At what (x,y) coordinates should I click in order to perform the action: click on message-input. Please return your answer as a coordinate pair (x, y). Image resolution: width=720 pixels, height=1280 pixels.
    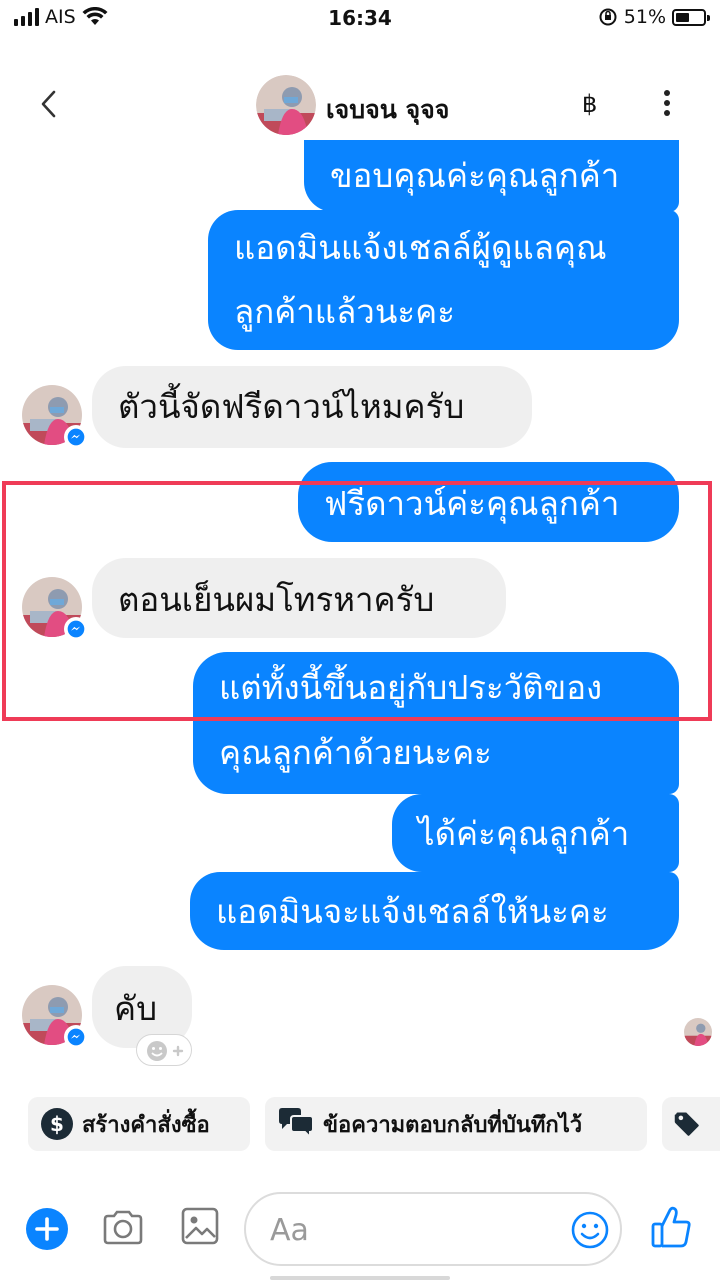
    Looking at the image, I should click on (415, 1230).